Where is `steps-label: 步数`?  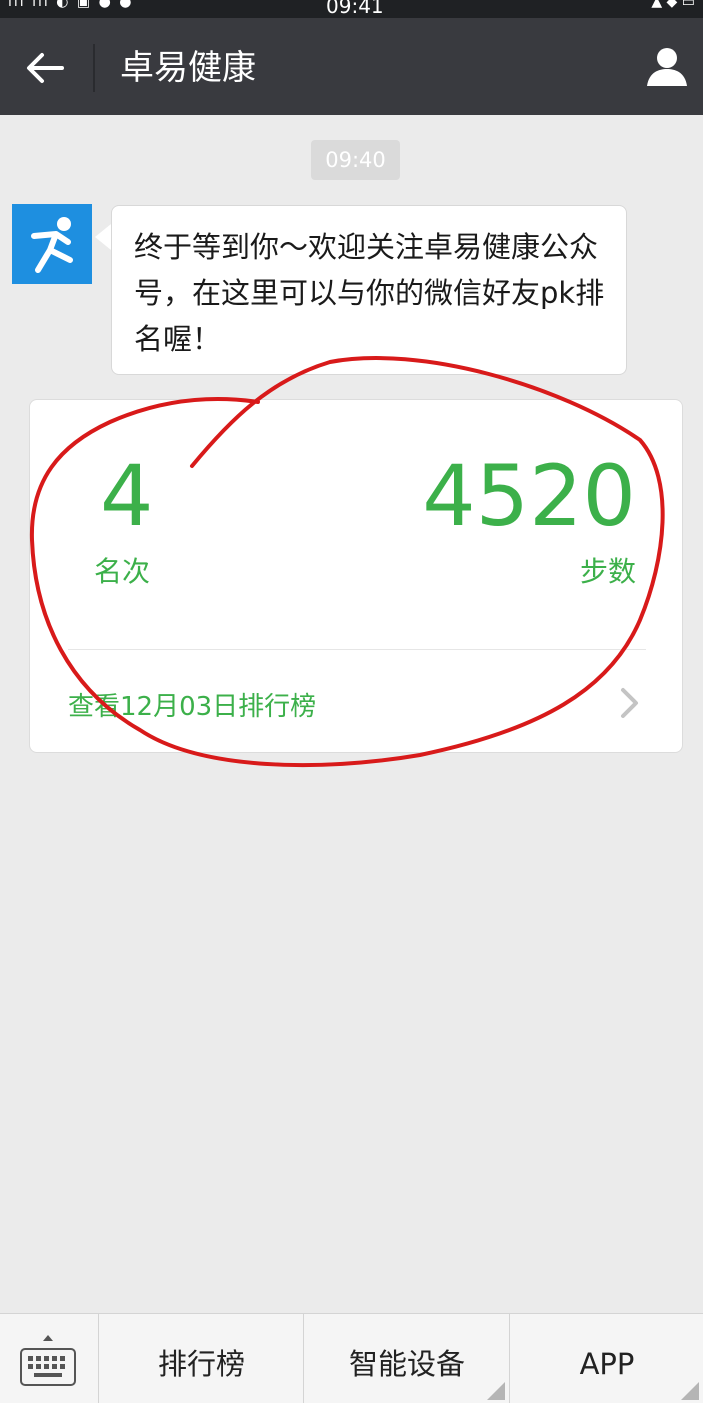
steps-label: 步数 is located at coordinates (607, 571).